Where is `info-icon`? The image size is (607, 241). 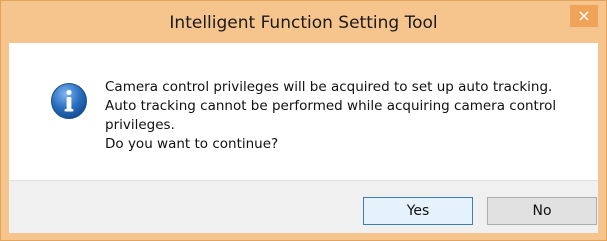
info-icon is located at coordinates (69, 101).